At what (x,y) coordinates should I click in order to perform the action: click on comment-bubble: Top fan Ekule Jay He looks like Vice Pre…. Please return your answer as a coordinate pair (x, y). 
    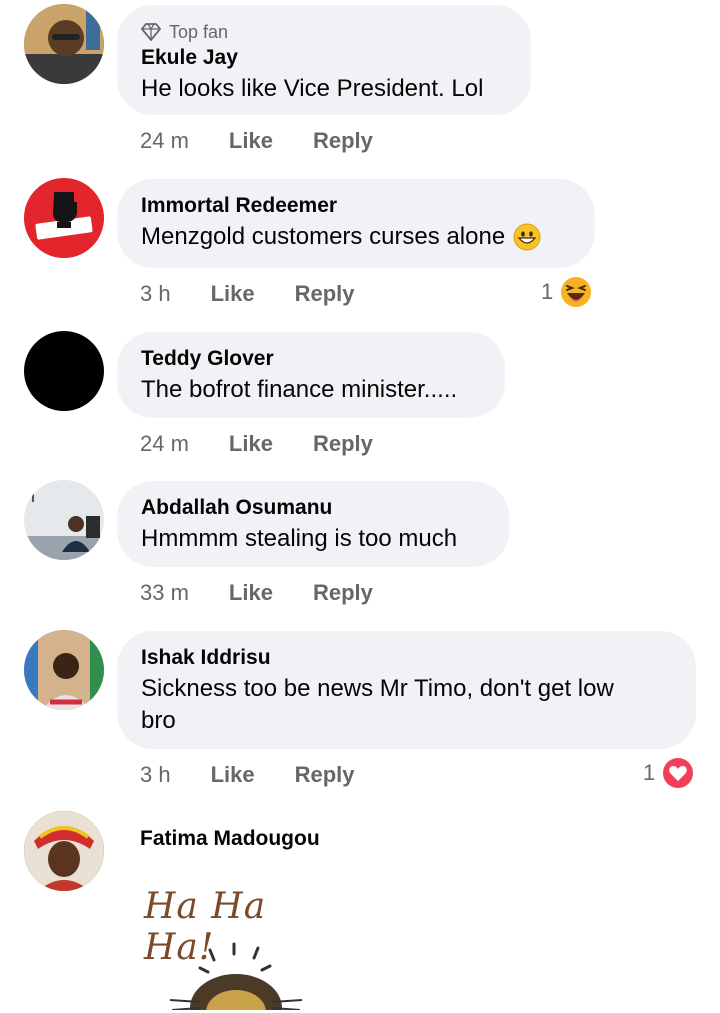
    Looking at the image, I should click on (324, 60).